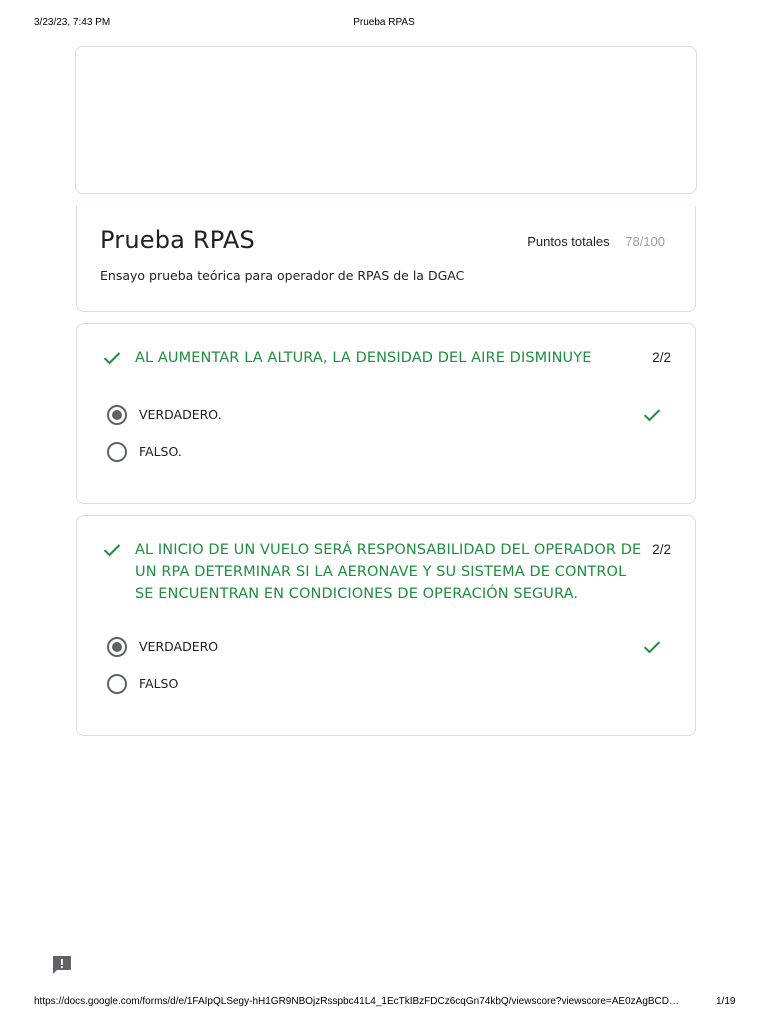 The height and width of the screenshot is (1024, 768). What do you see at coordinates (61, 965) in the screenshot?
I see `report-problem-icon` at bounding box center [61, 965].